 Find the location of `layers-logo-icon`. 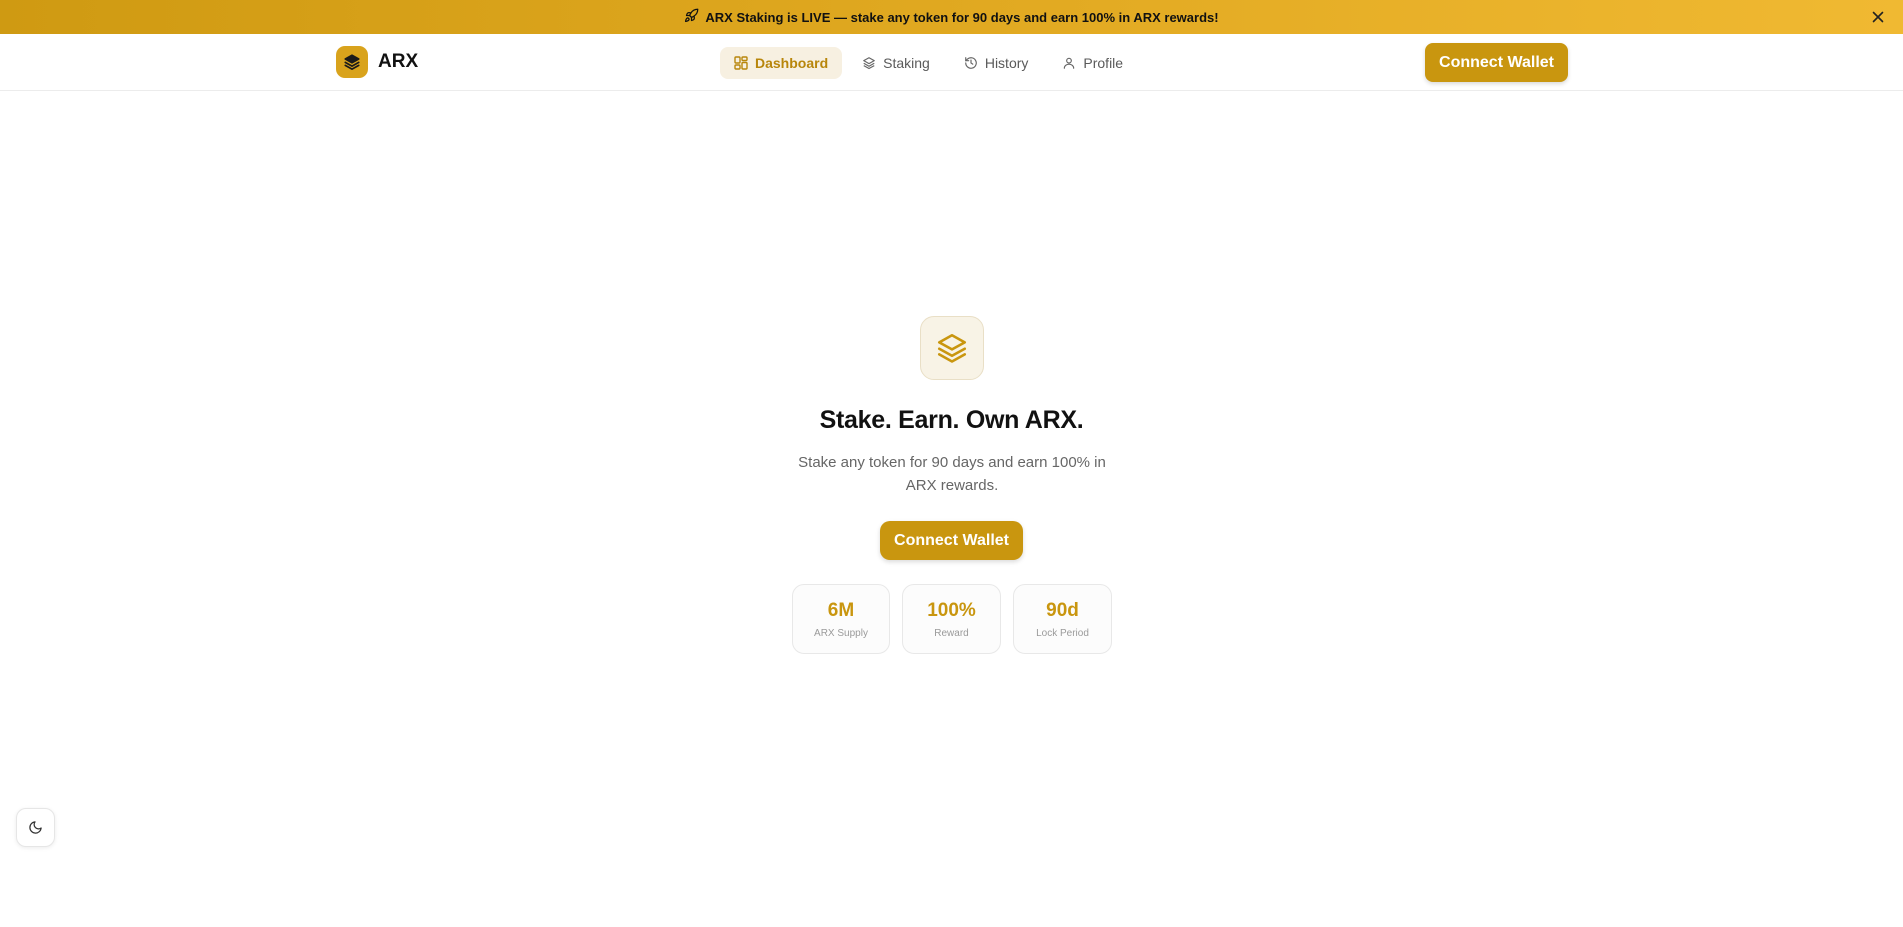

layers-logo-icon is located at coordinates (352, 62).